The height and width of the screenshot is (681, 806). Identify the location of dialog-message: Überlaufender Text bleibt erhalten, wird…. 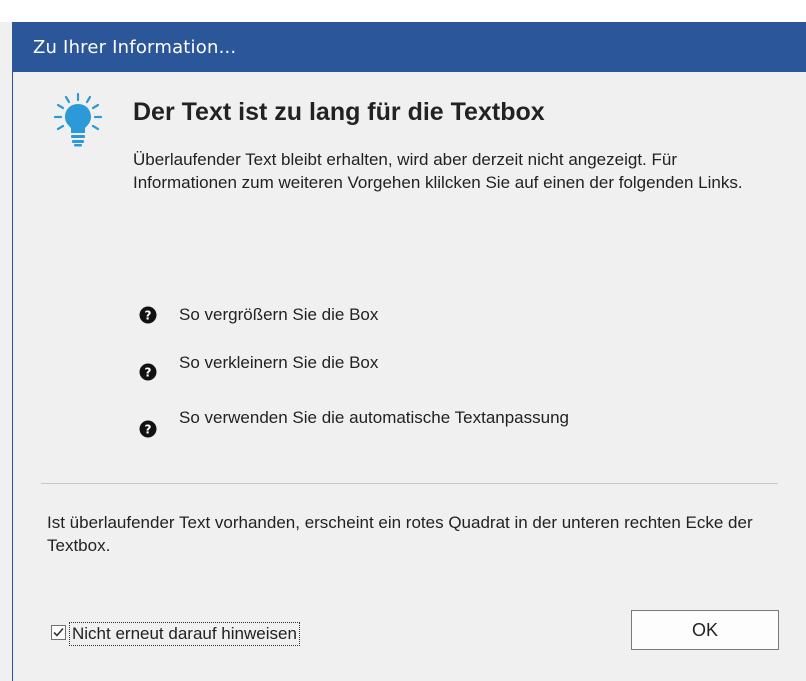
(438, 171).